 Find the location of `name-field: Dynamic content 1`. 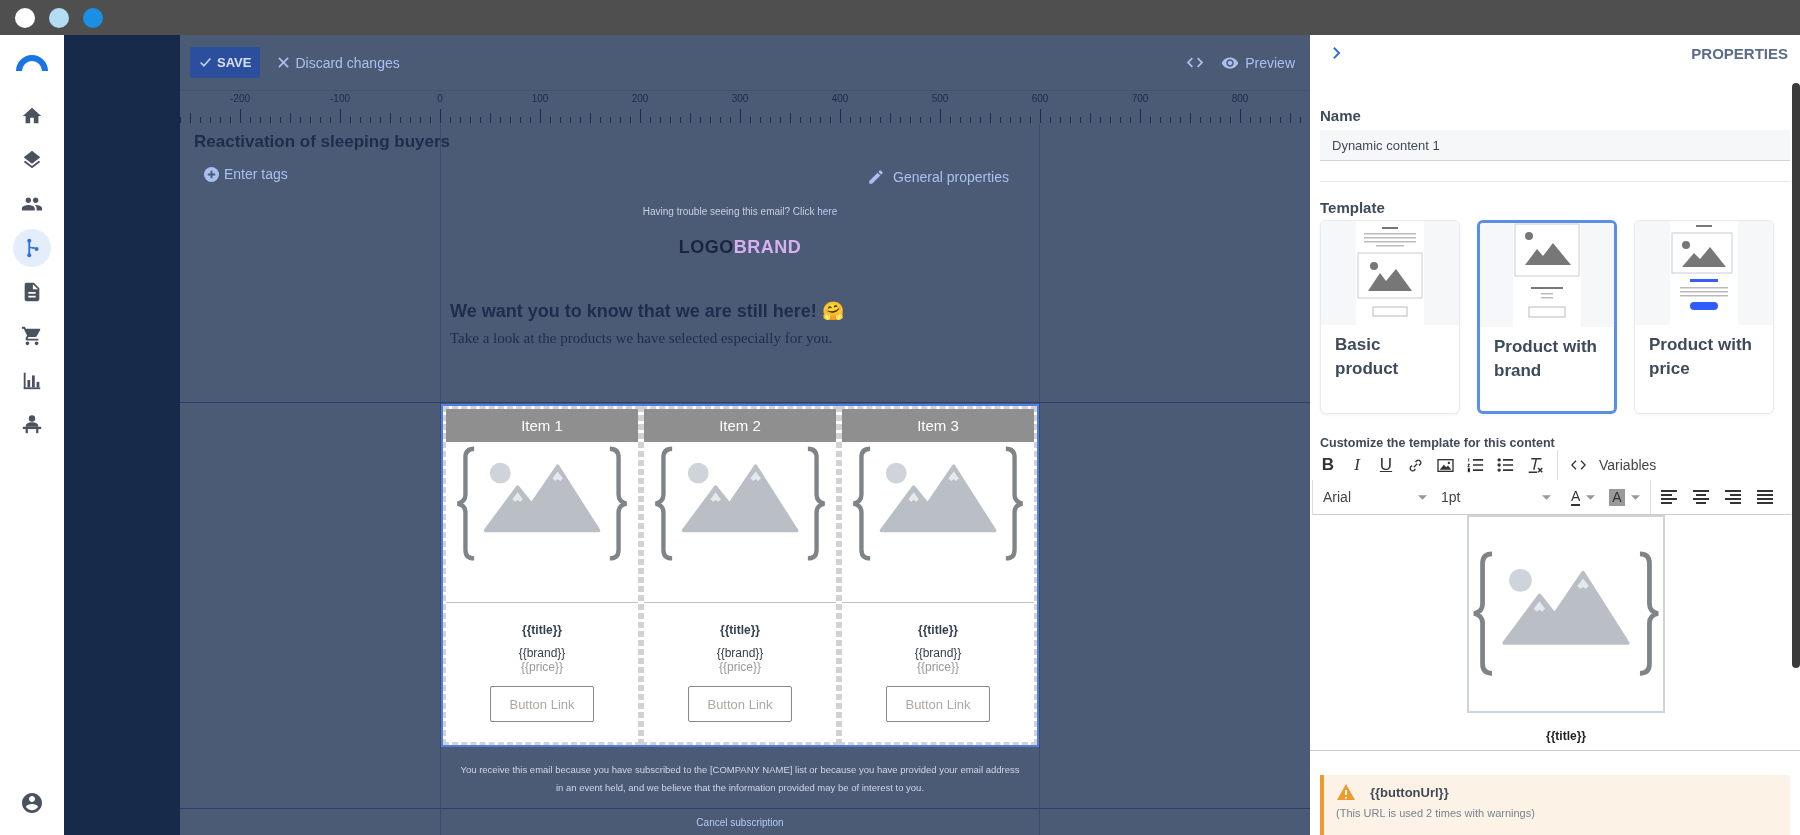

name-field: Dynamic content 1 is located at coordinates (1555, 145).